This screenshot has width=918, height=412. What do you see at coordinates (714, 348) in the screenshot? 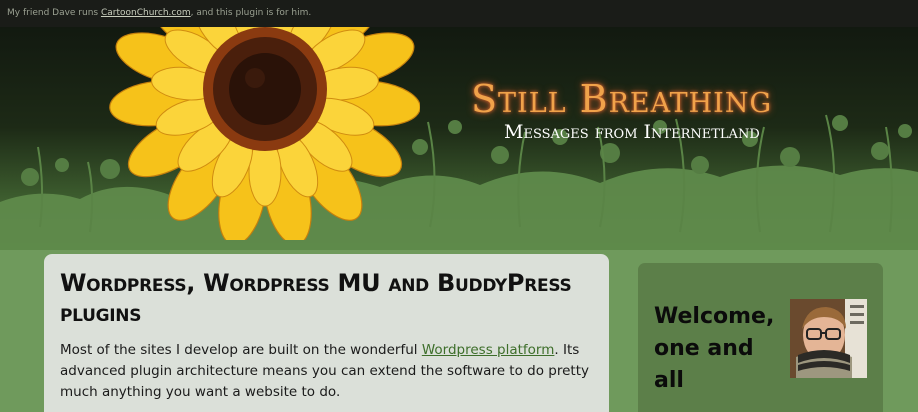
I see `welcome-title: Welcome, one and all` at bounding box center [714, 348].